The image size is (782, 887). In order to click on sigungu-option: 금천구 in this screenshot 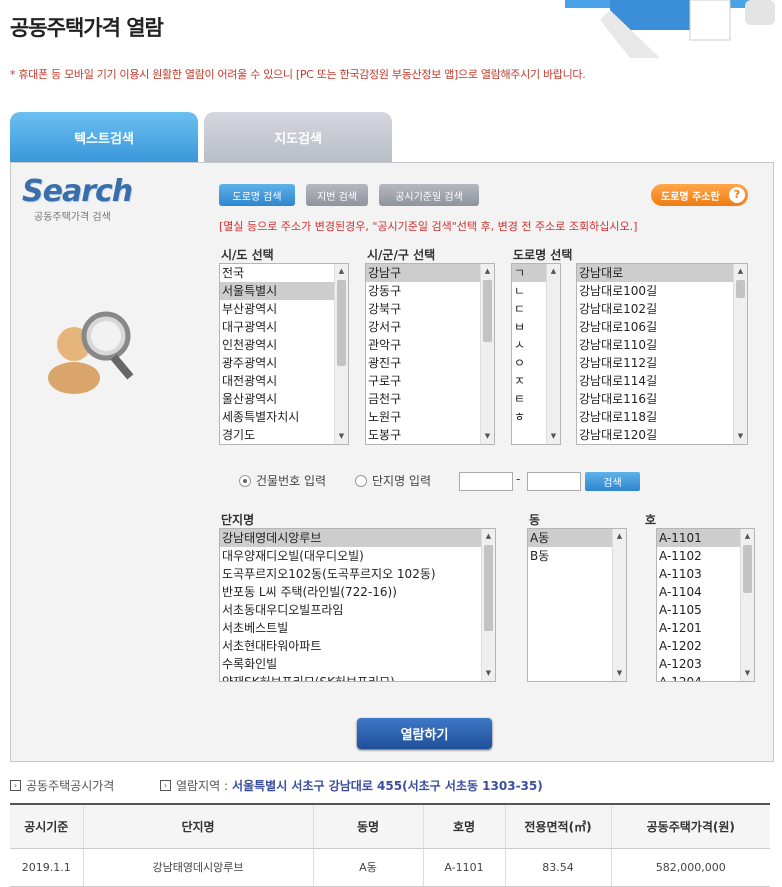, I will do `click(430, 399)`.